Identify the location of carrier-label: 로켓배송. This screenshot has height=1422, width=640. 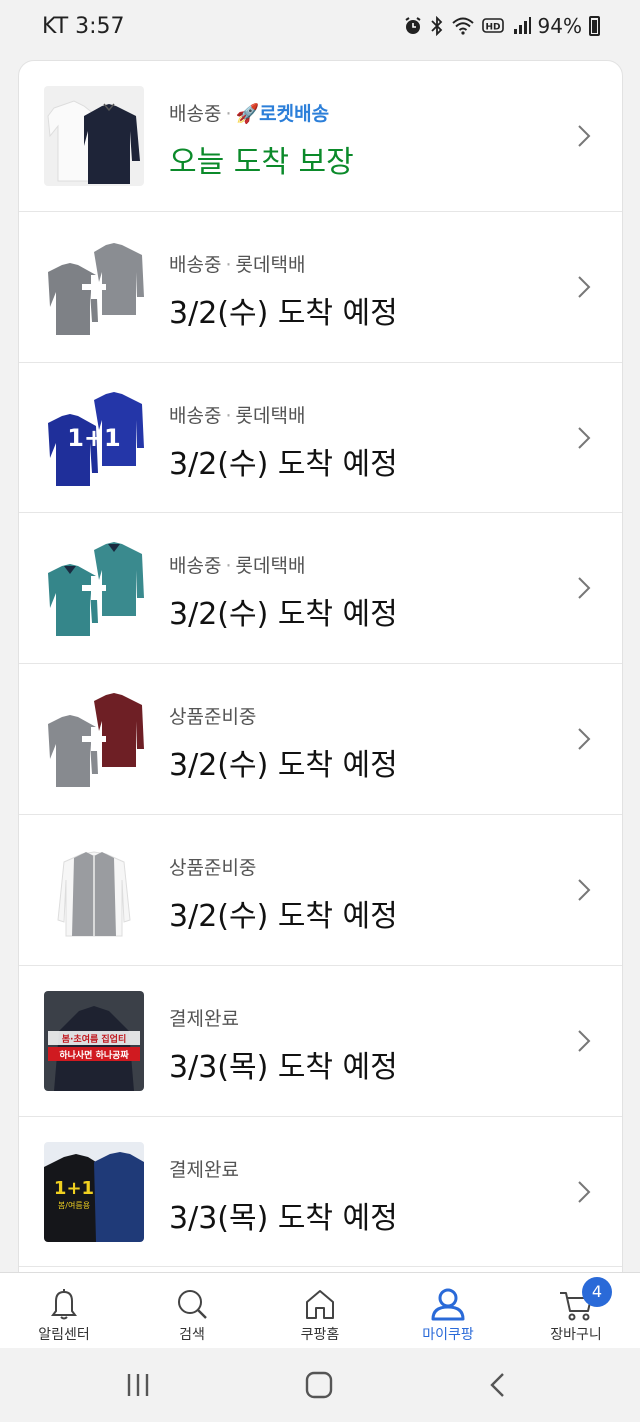
(294, 114).